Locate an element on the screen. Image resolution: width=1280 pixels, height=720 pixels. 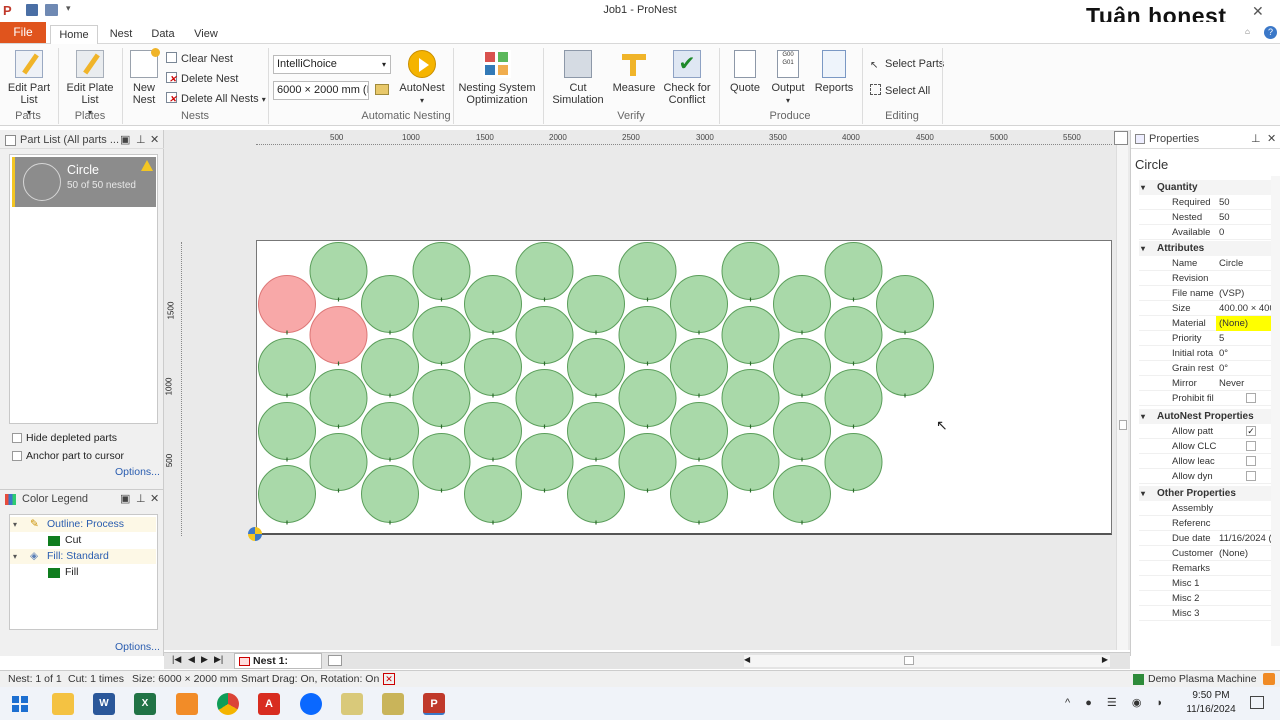
cut-simulation-button: Cut Simulation is located at coordinates (578, 78).